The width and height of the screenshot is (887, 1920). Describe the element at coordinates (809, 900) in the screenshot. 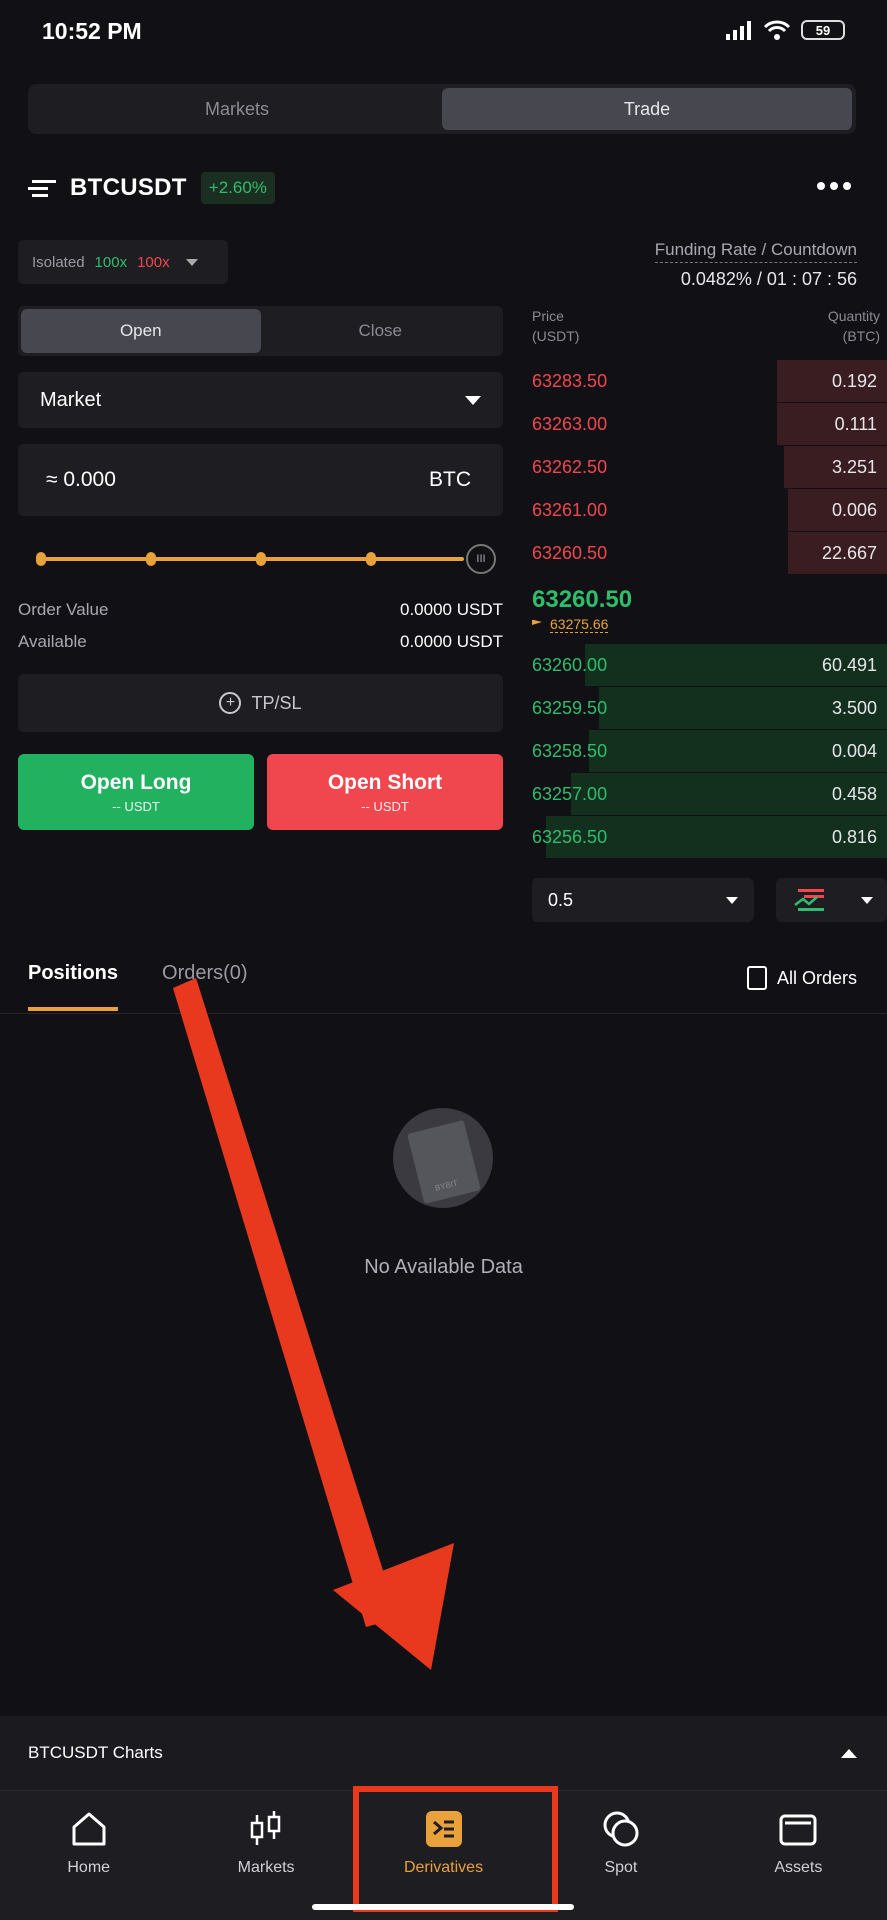

I see `orderbook-layout-icon` at that location.